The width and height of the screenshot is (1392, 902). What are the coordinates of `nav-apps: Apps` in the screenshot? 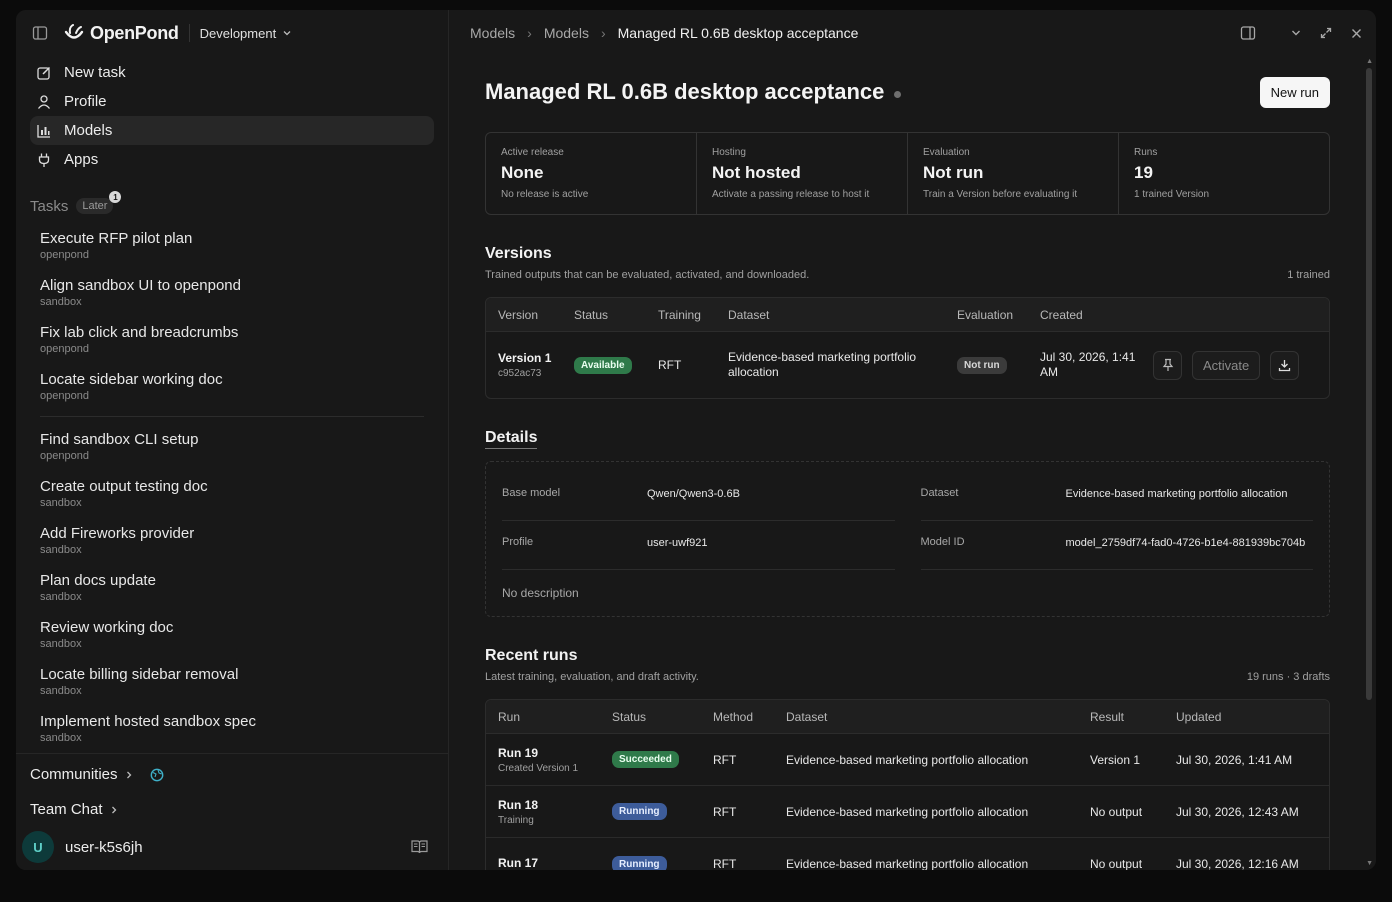 It's located at (232, 159).